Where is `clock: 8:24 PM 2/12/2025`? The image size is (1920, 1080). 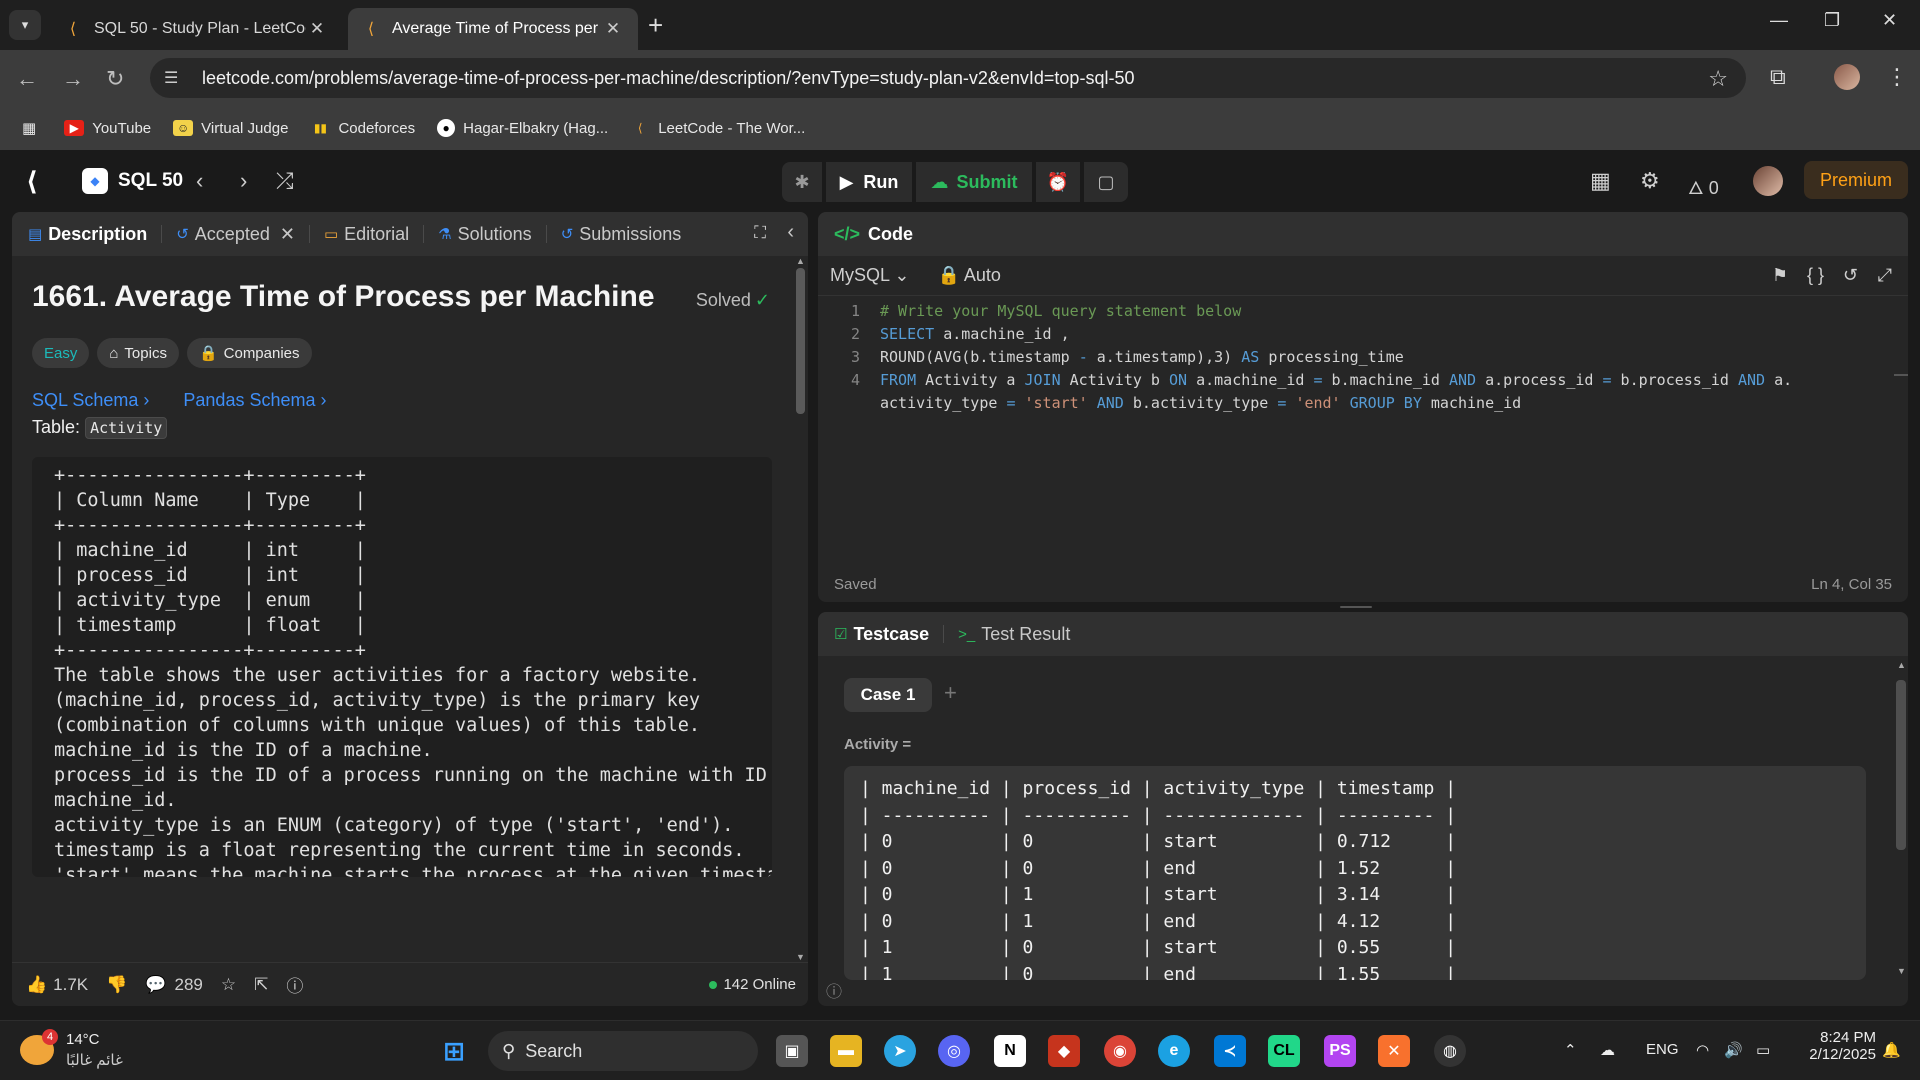 clock: 8:24 PM 2/12/2025 is located at coordinates (1836, 1046).